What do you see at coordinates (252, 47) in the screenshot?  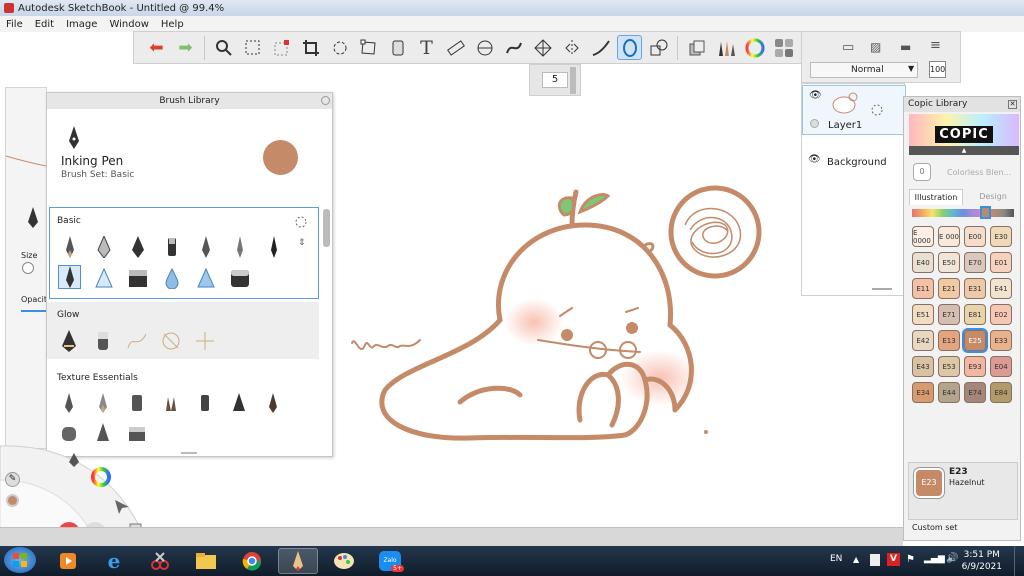 I see `select-icon` at bounding box center [252, 47].